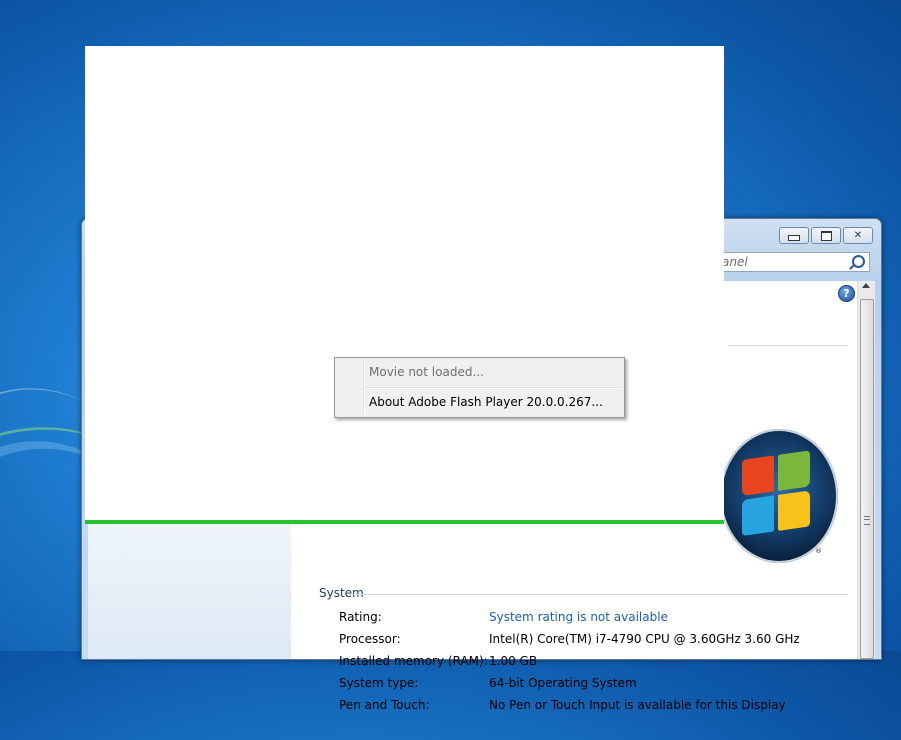  I want to click on maximize-button, so click(826, 235).